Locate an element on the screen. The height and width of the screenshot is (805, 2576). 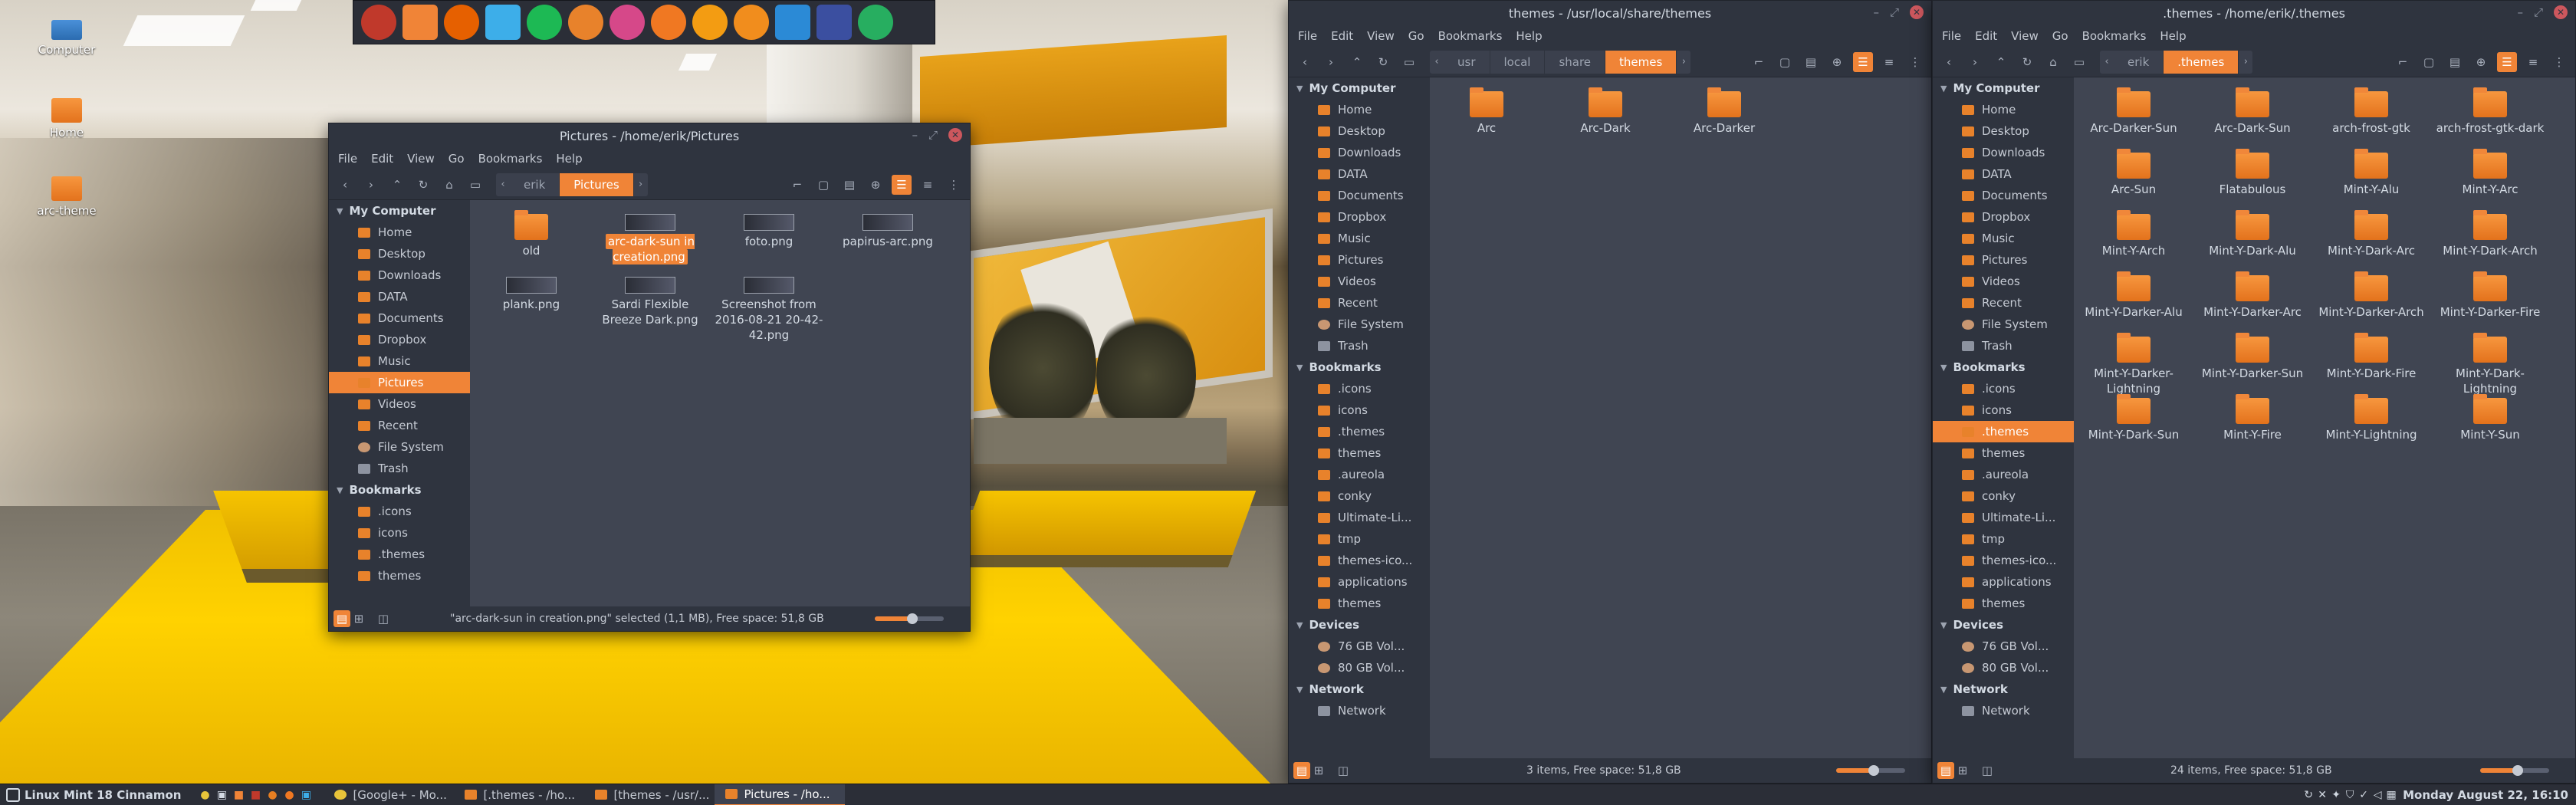
sidebar-section-header: ▼ Bookmarks is located at coordinates (399, 490).